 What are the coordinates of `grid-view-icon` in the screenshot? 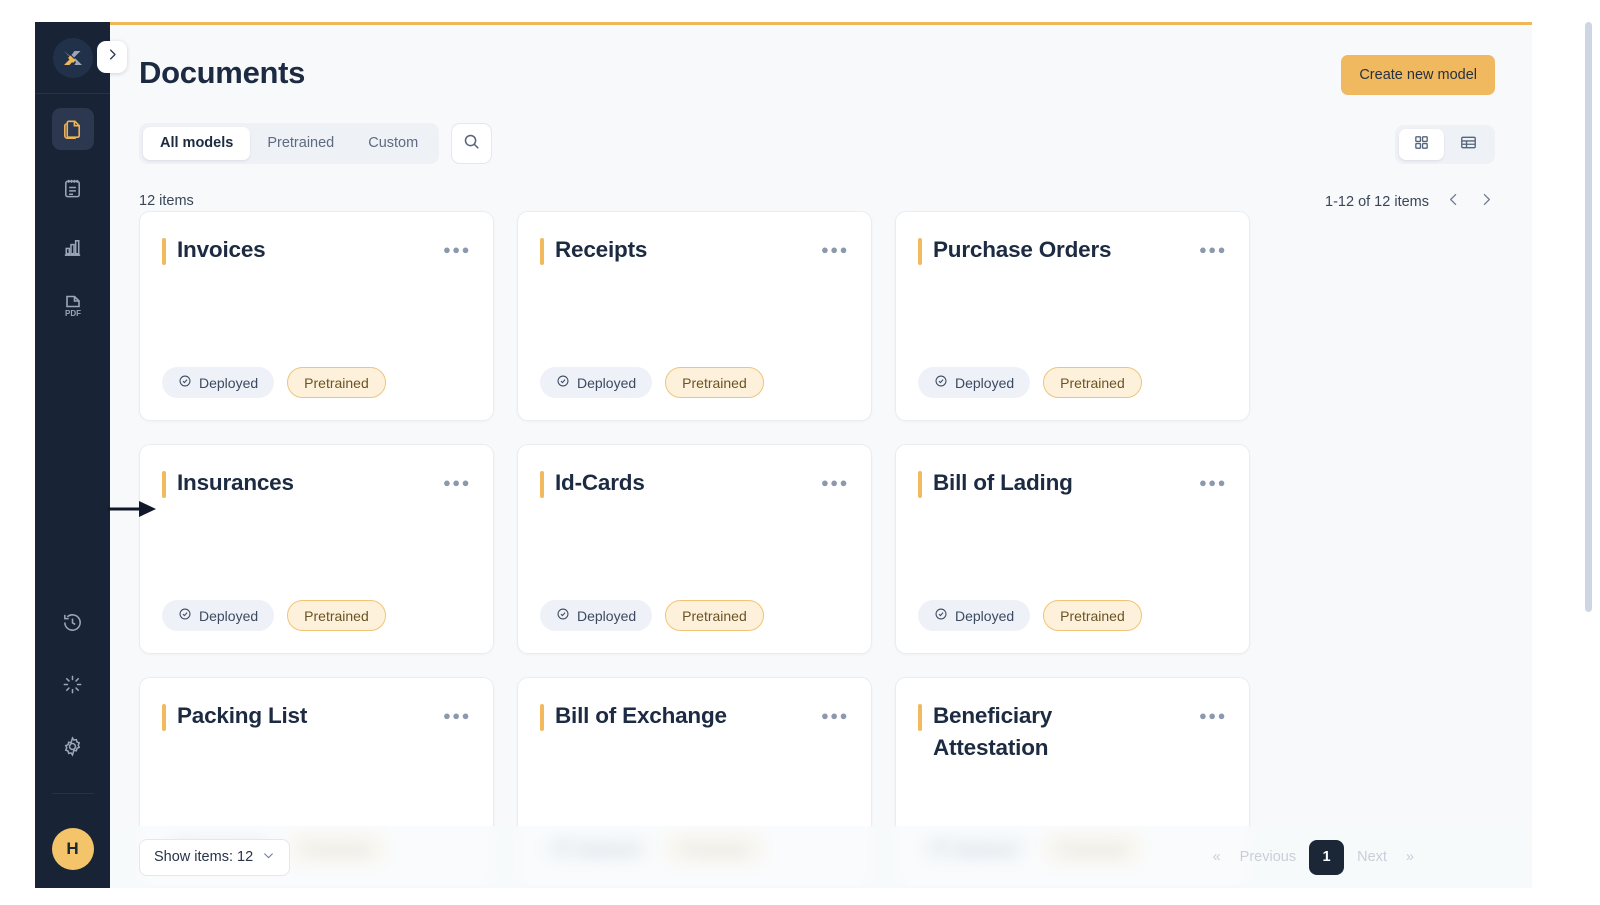 It's located at (1421, 145).